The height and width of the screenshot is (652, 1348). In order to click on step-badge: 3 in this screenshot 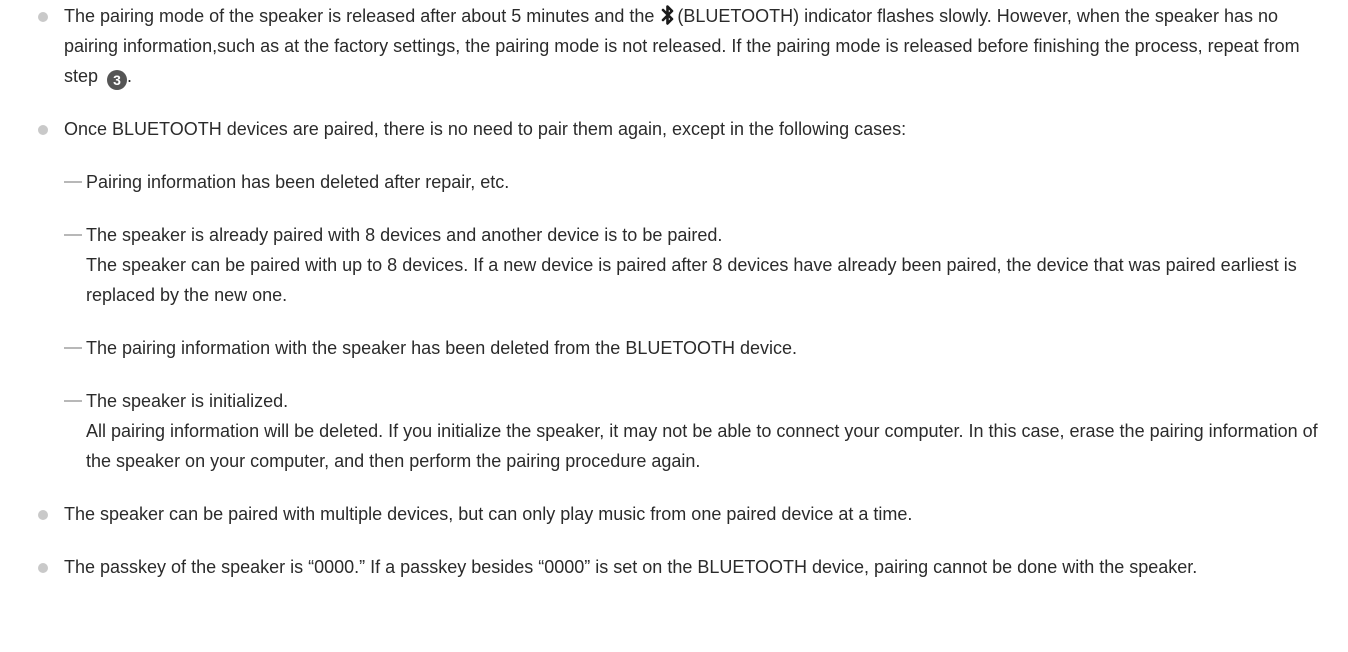, I will do `click(117, 80)`.